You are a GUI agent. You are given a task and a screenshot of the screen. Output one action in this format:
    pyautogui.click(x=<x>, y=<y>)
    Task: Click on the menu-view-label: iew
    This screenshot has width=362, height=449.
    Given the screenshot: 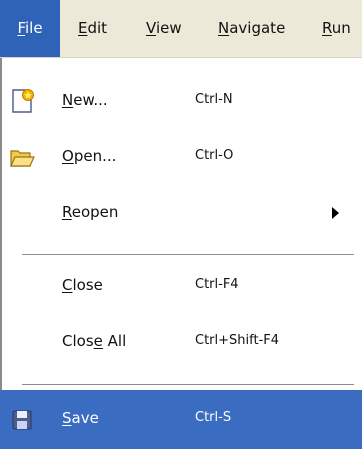 What is the action you would take?
    pyautogui.click(x=168, y=28)
    